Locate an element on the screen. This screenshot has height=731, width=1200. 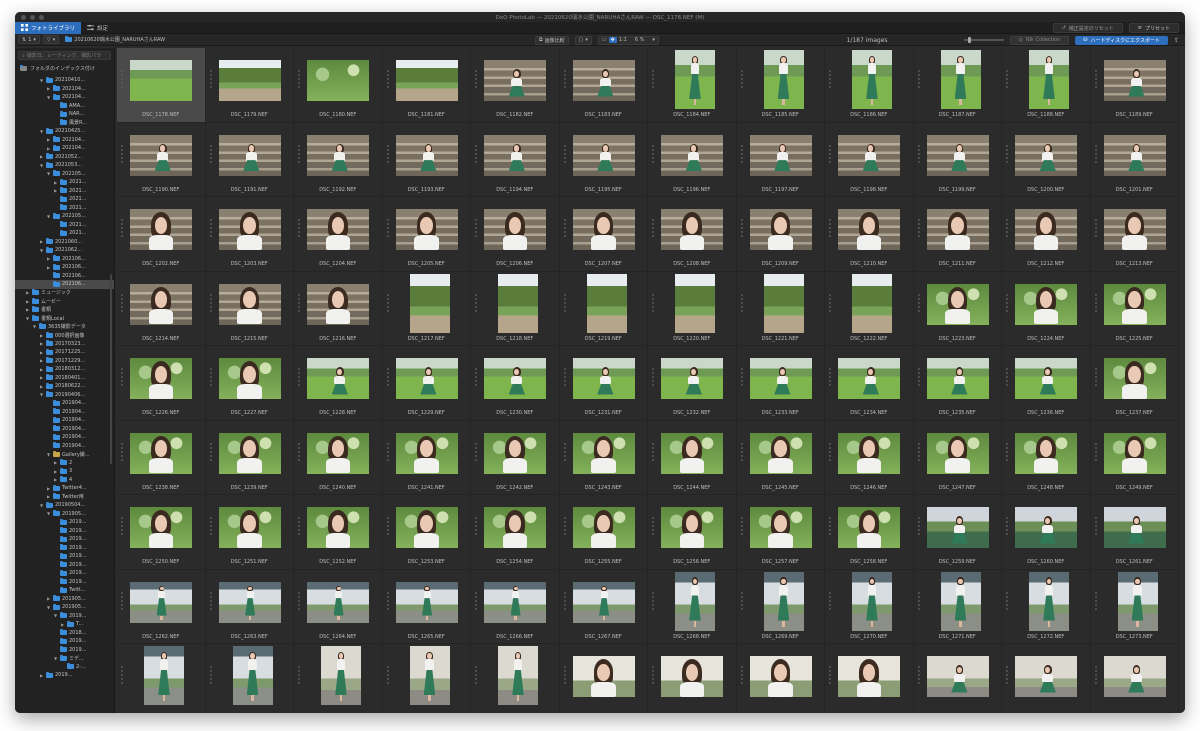
thumbnail-cell: DSC_1225.NEF is located at coordinates (1134, 308).